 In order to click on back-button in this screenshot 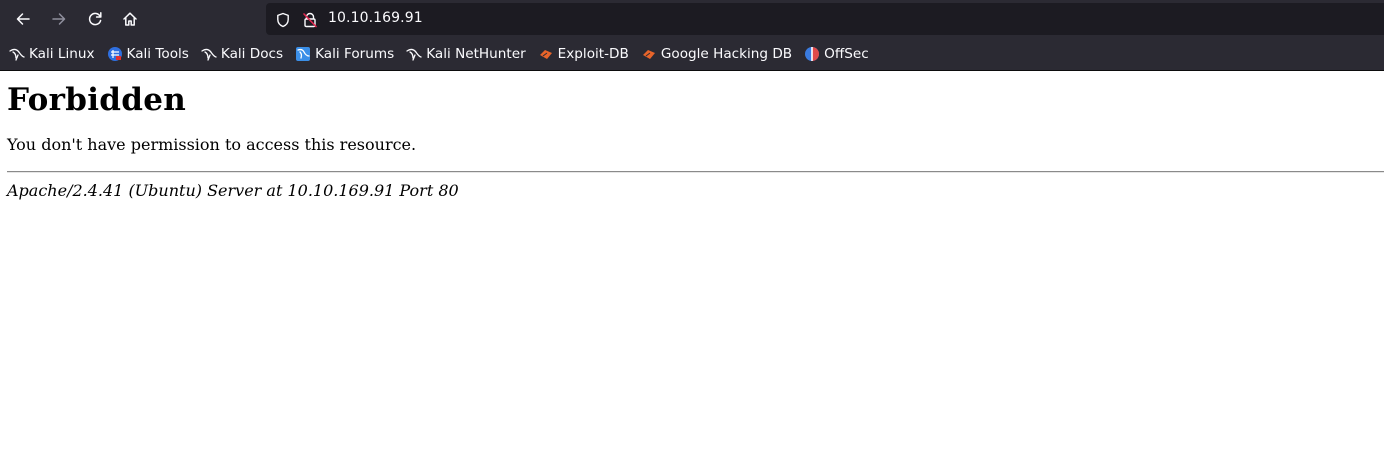, I will do `click(23, 19)`.